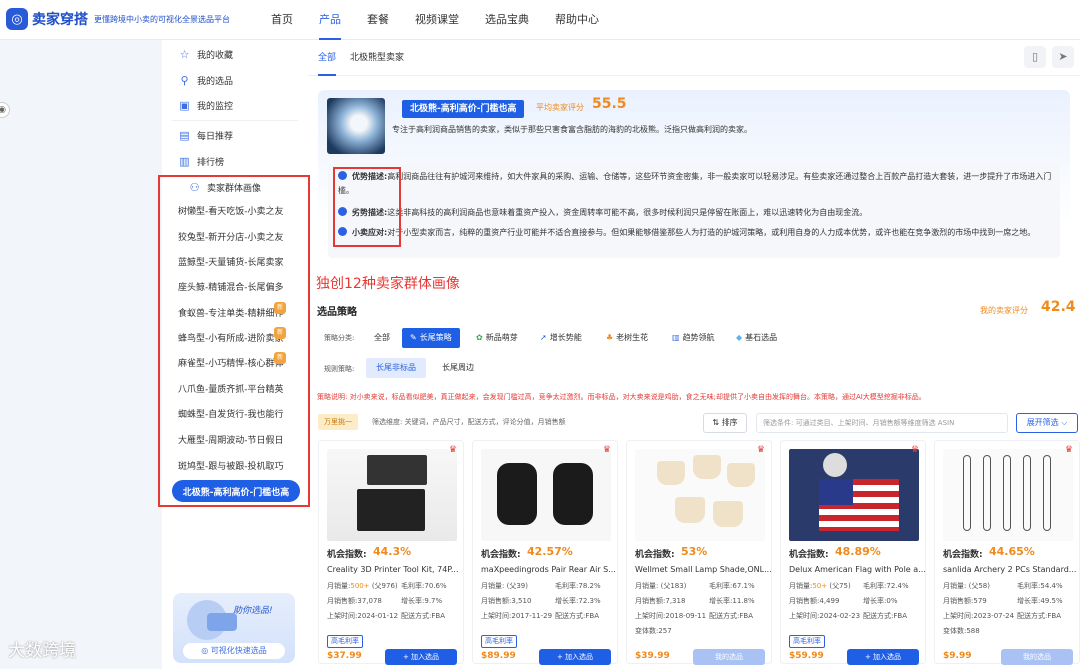 This screenshot has height=669, width=1080. I want to click on chip-cornerstone: ◆ 基石选品, so click(756, 338).